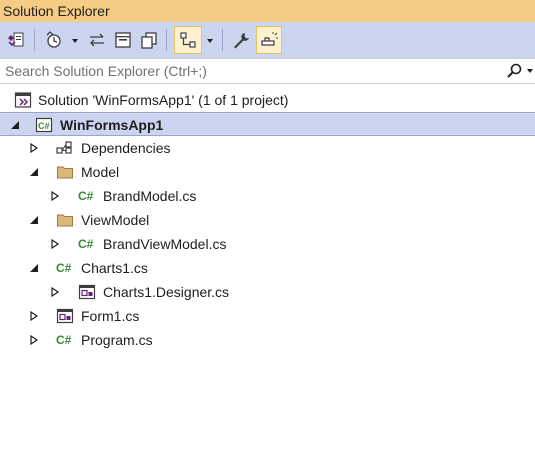 This screenshot has height=473, width=535. I want to click on tree-item-dependencies: Dependencies, so click(267, 148).